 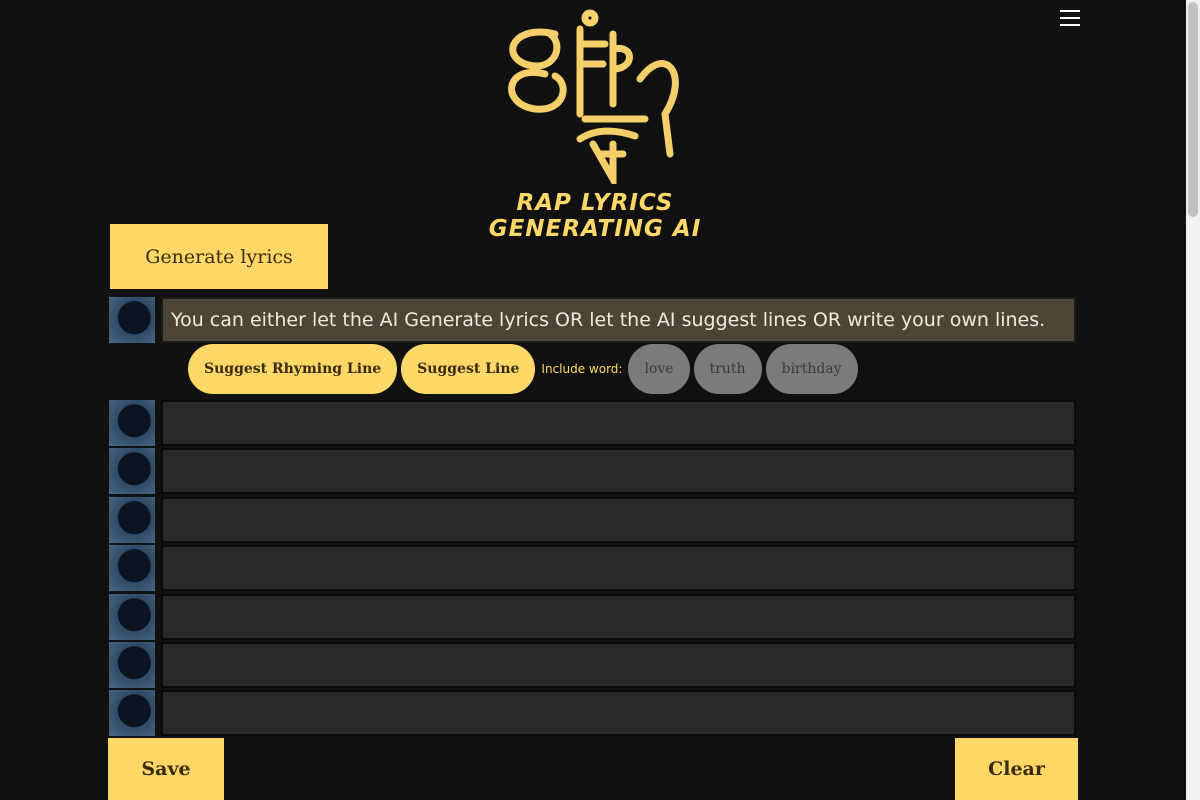 I want to click on scrollbar-thumb, so click(x=1193, y=109).